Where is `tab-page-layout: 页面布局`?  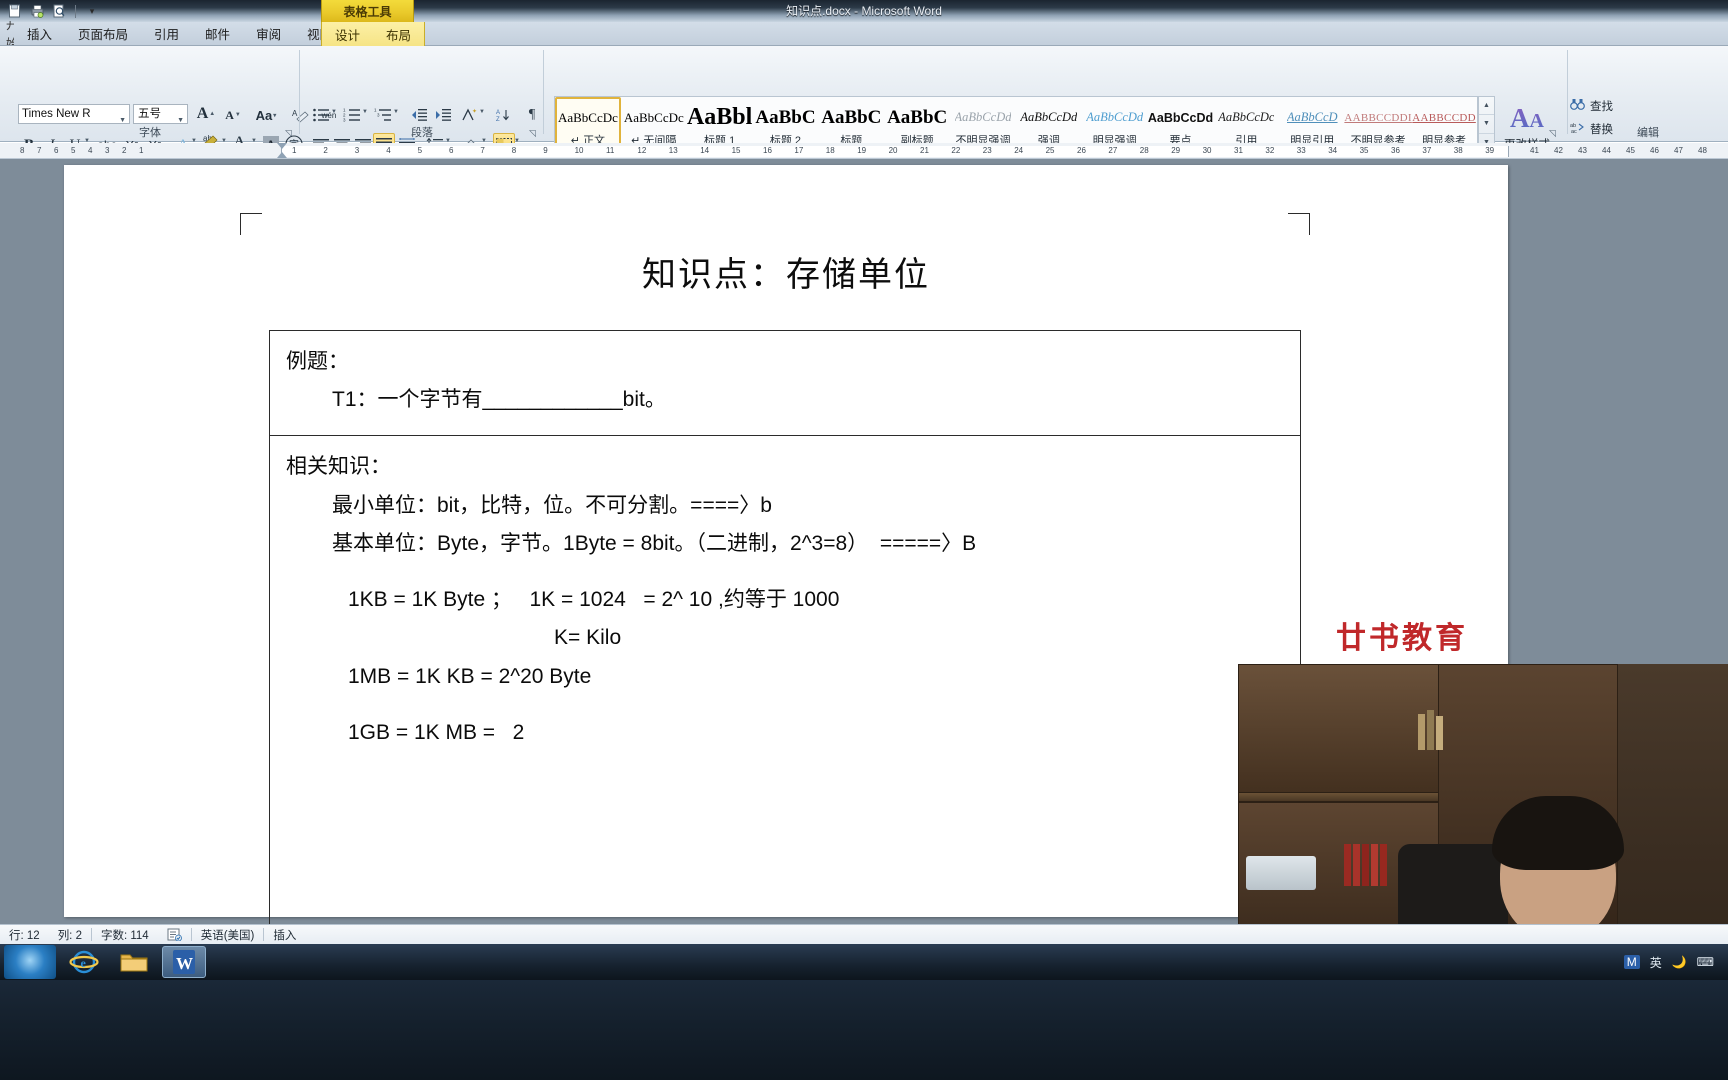 tab-page-layout: 页面布局 is located at coordinates (103, 33).